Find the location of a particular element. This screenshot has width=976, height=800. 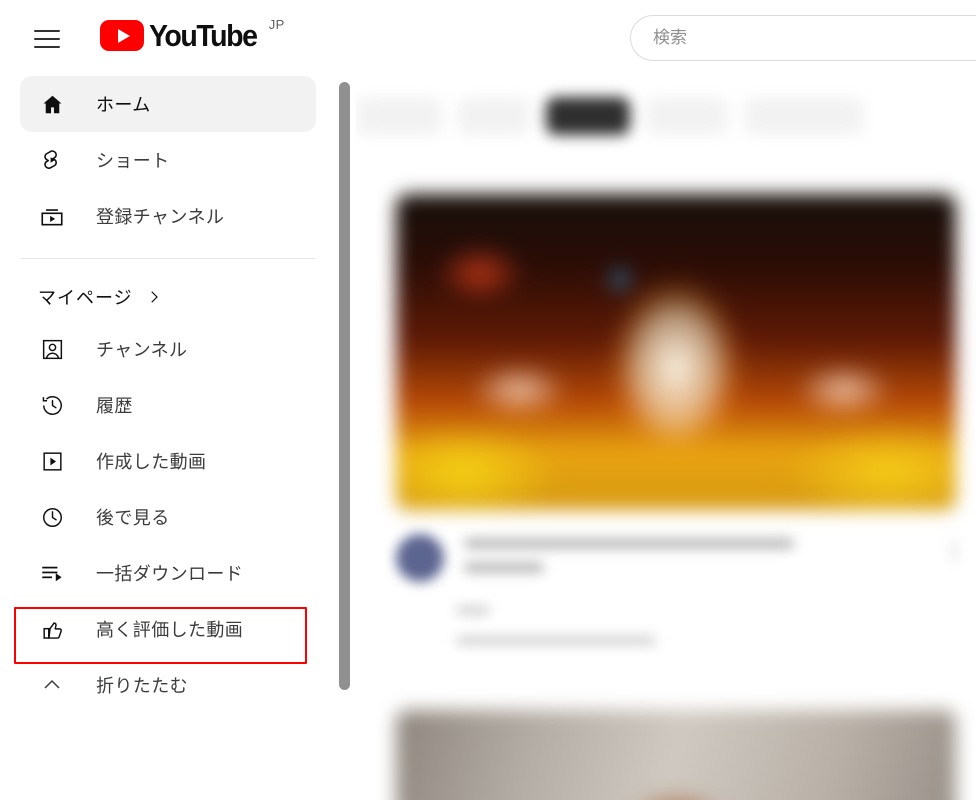

sidebar-item-label: 登録チャンネル is located at coordinates (160, 217).